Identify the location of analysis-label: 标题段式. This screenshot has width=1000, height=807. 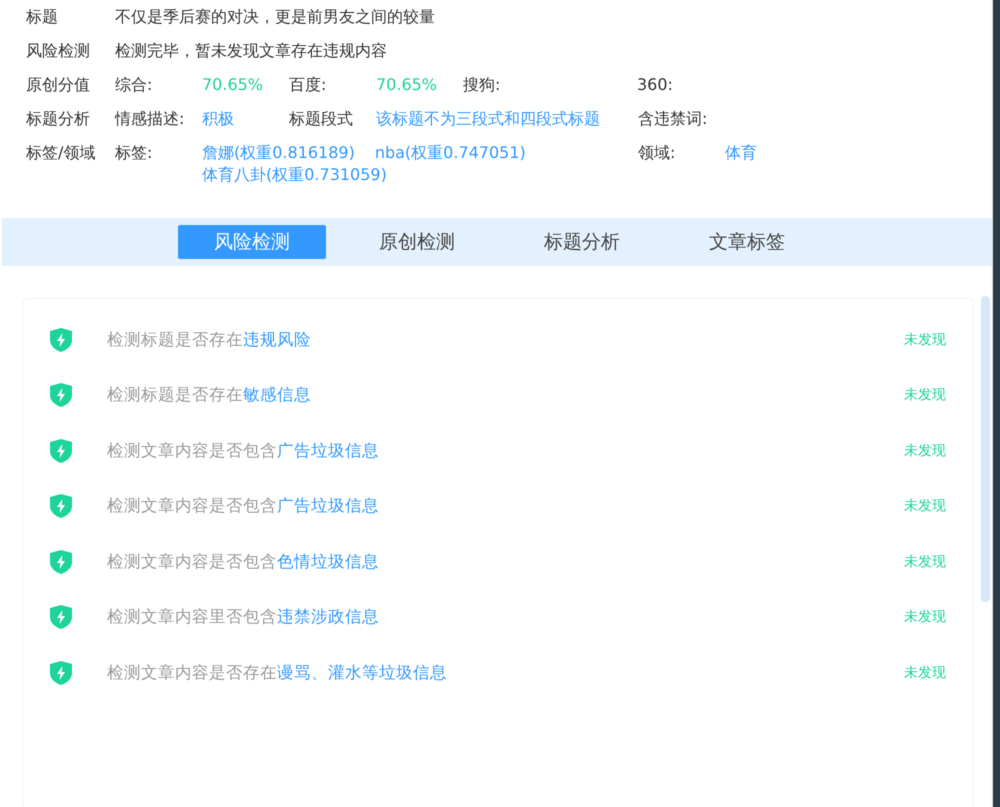
(321, 119).